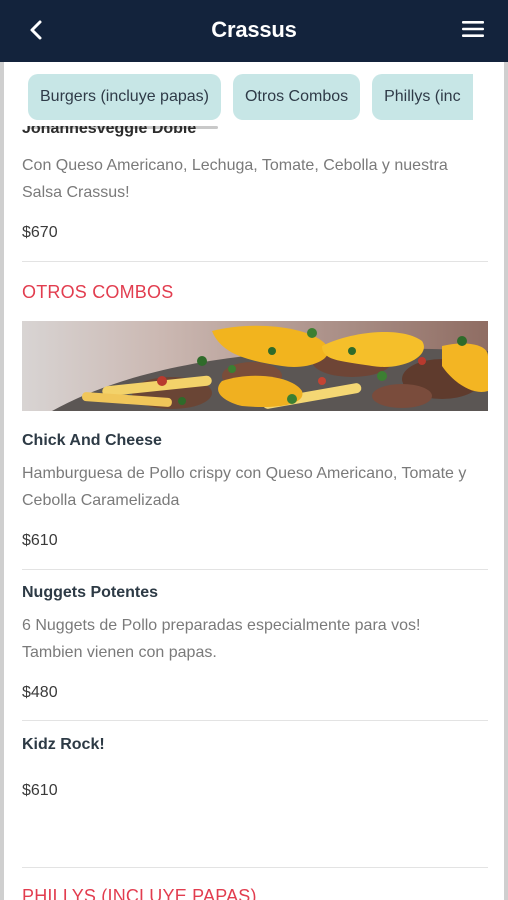 The width and height of the screenshot is (508, 900). I want to click on item-name: Chick And Cheese, so click(92, 441).